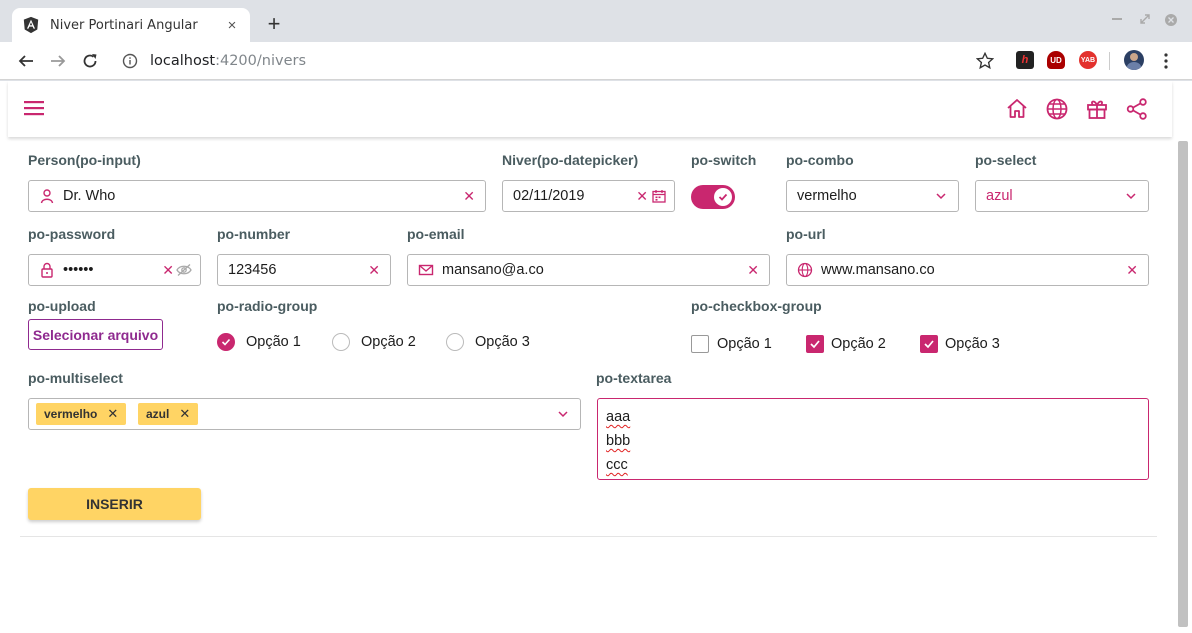  I want to click on switch-knob, so click(723, 197).